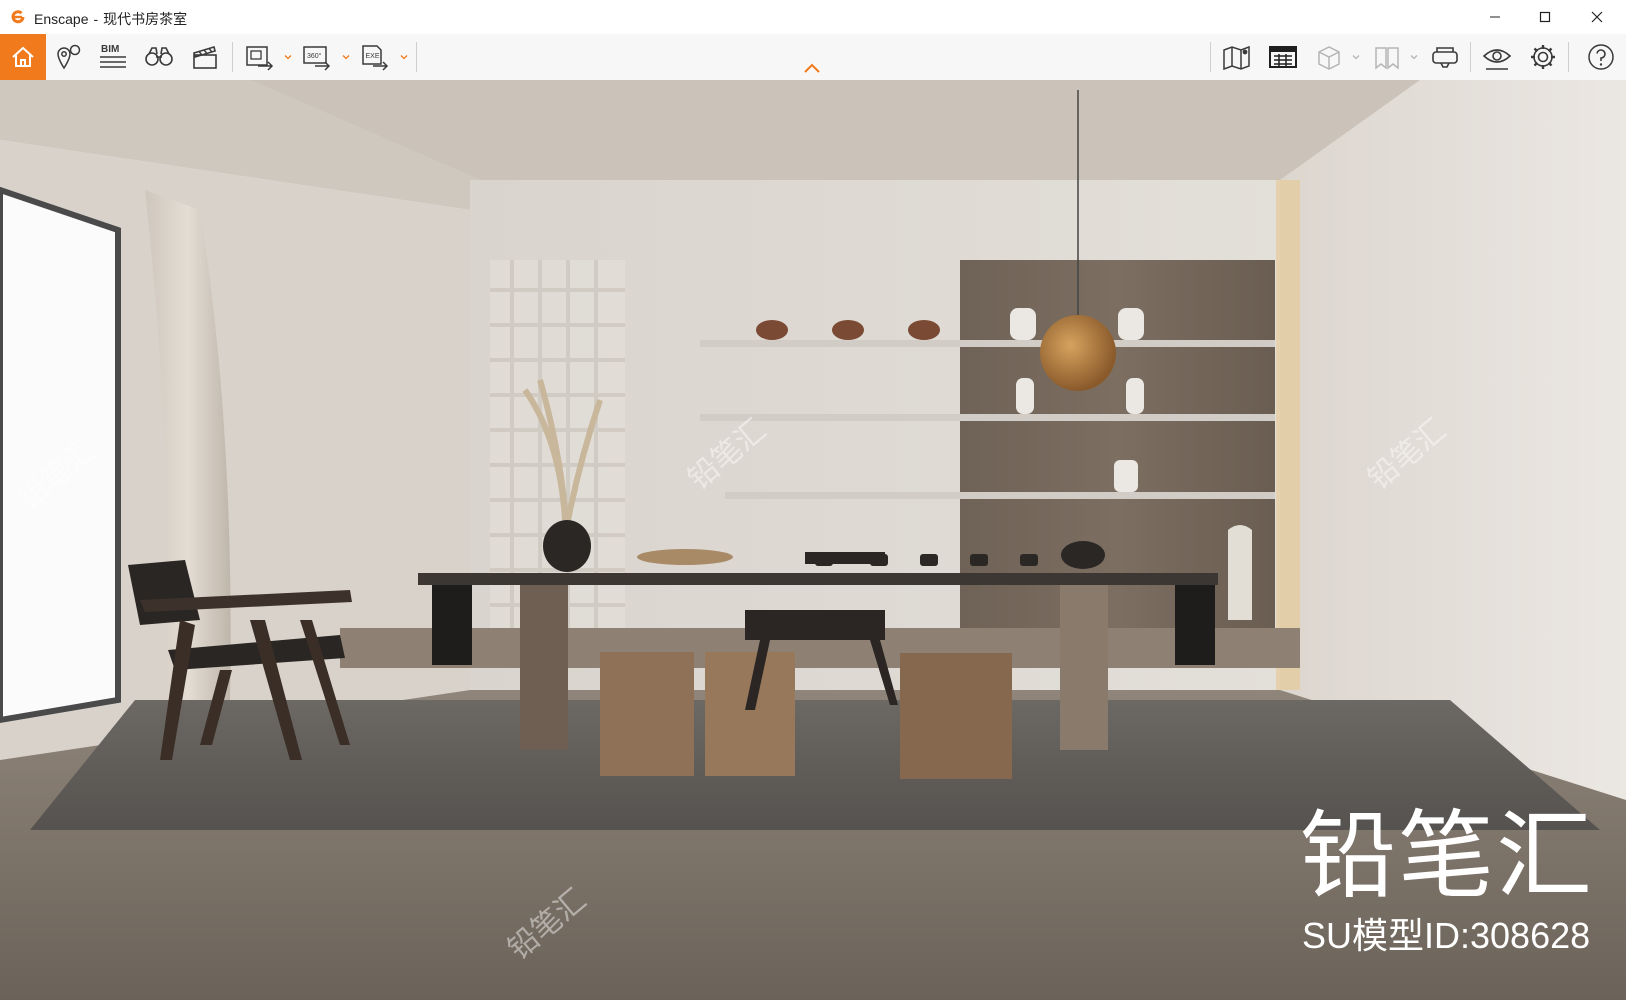  I want to click on driftwood, so click(685, 557).